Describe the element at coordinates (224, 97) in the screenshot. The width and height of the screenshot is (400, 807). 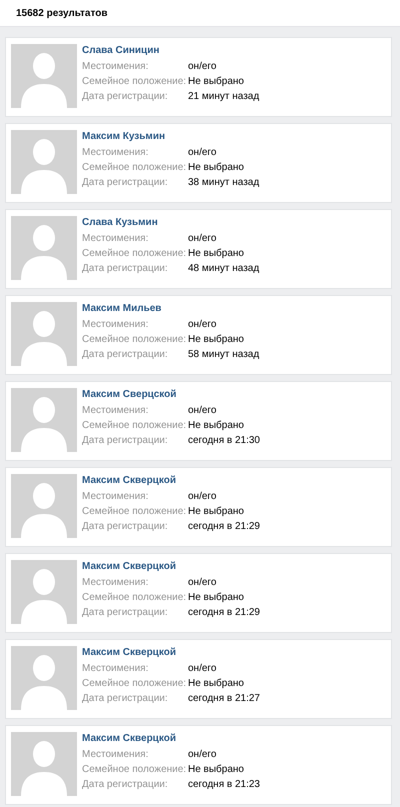
I see `field-value: 21 минут назад` at that location.